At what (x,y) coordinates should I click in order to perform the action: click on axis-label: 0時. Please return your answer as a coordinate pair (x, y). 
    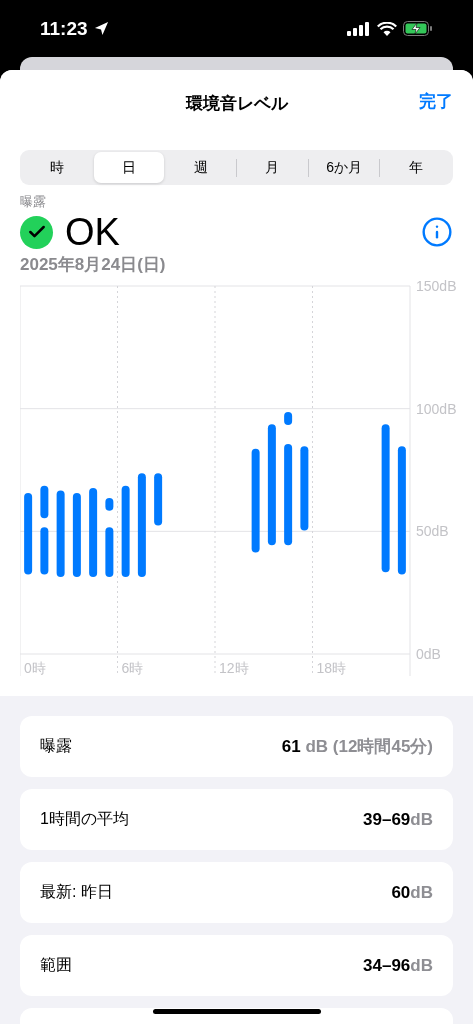
    Looking at the image, I should click on (35, 668).